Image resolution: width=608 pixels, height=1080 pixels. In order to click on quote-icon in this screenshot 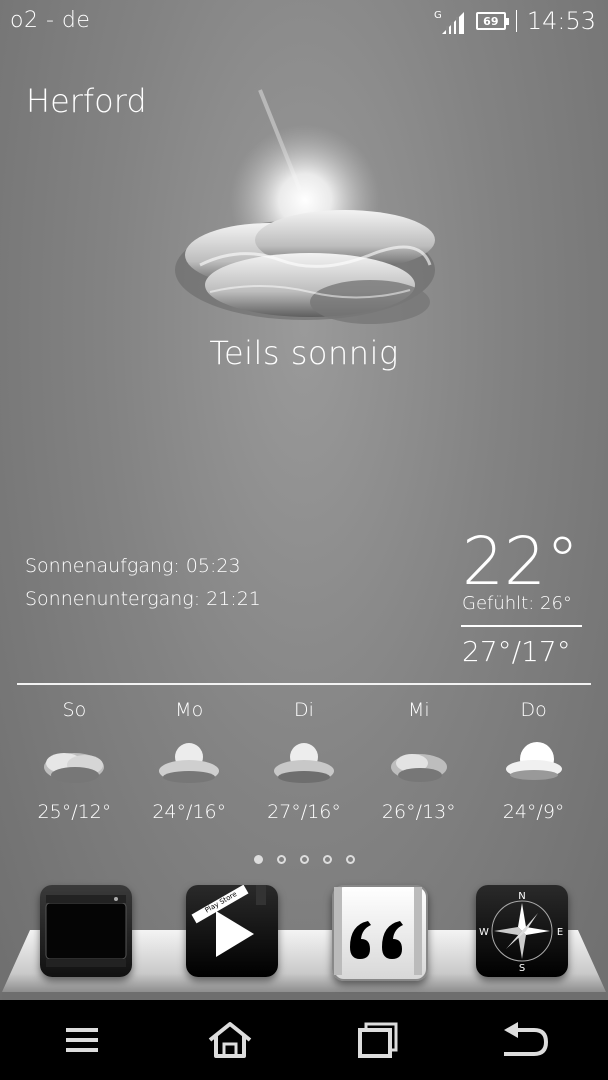, I will do `click(378, 931)`.